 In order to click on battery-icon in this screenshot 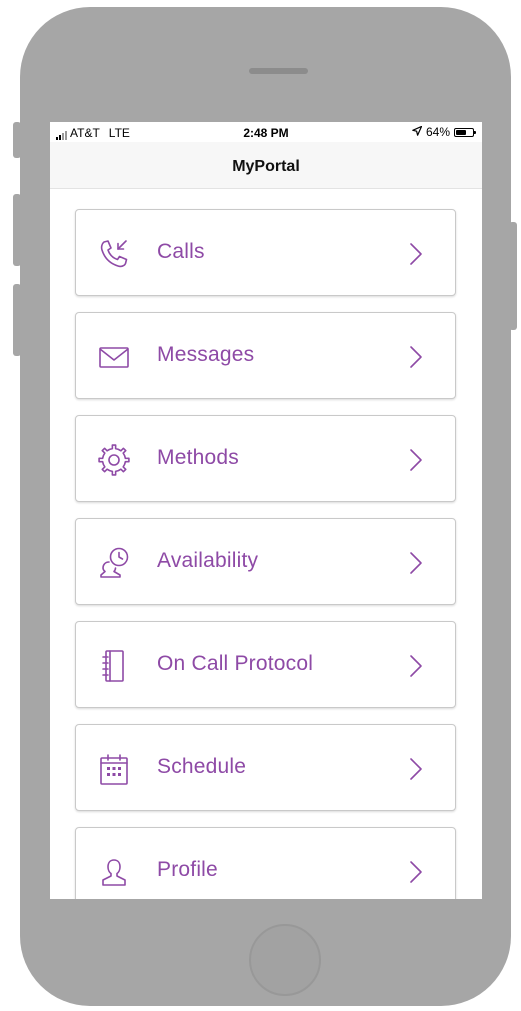, I will do `click(465, 132)`.